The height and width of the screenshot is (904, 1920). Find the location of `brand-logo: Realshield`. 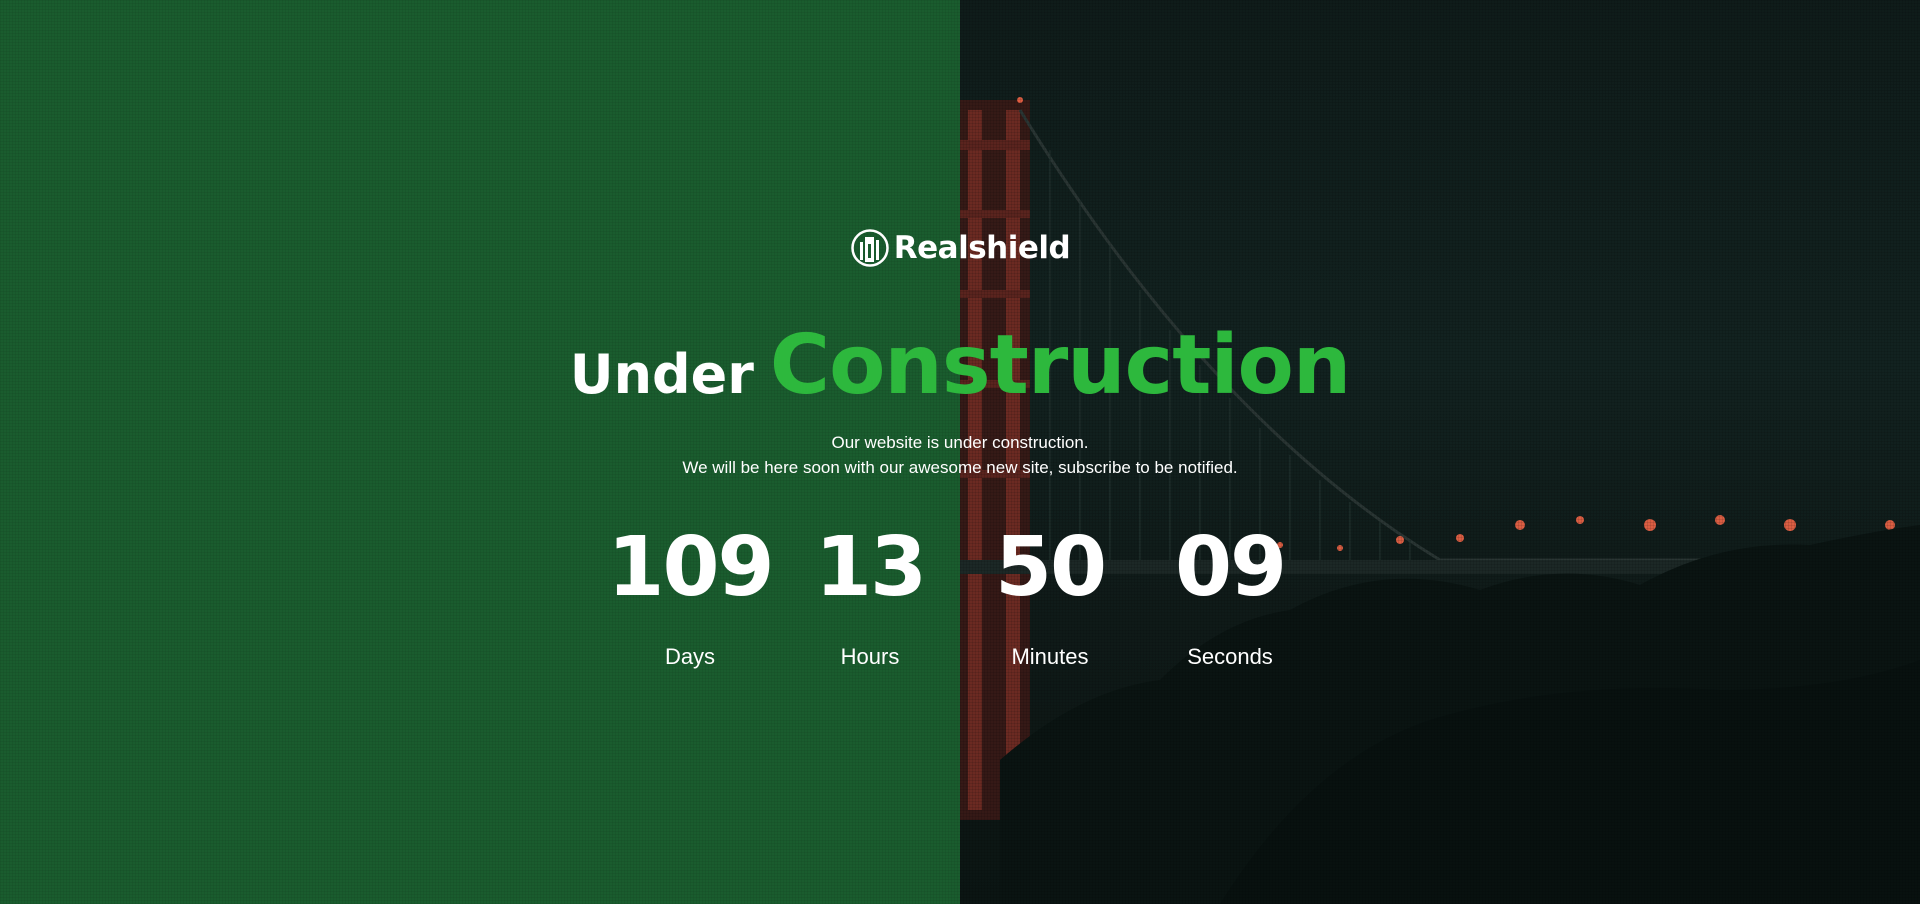

brand-logo: Realshield is located at coordinates (960, 248).